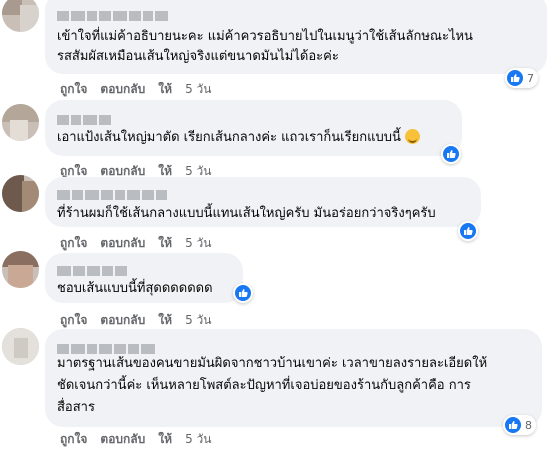  Describe the element at coordinates (76, 407) in the screenshot. I see `comment-text-line: สื่อสาร` at that location.